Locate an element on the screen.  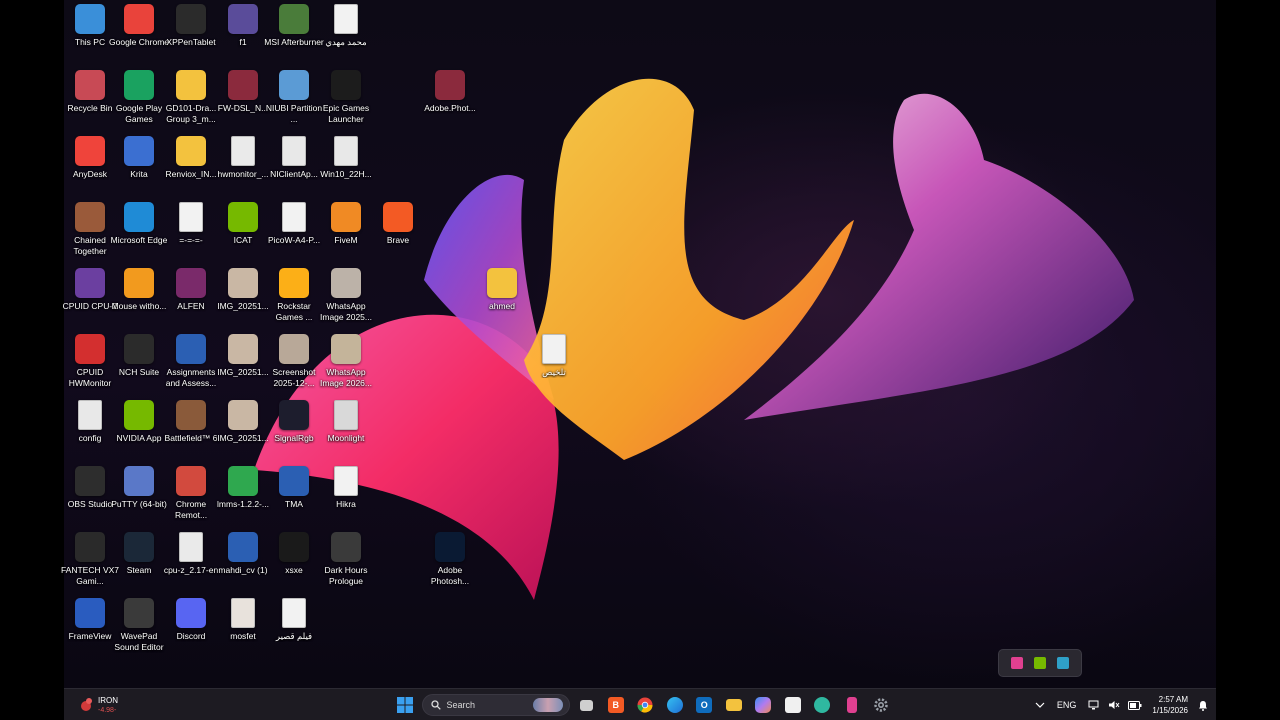
volume-icon is located at coordinates (1114, 705).